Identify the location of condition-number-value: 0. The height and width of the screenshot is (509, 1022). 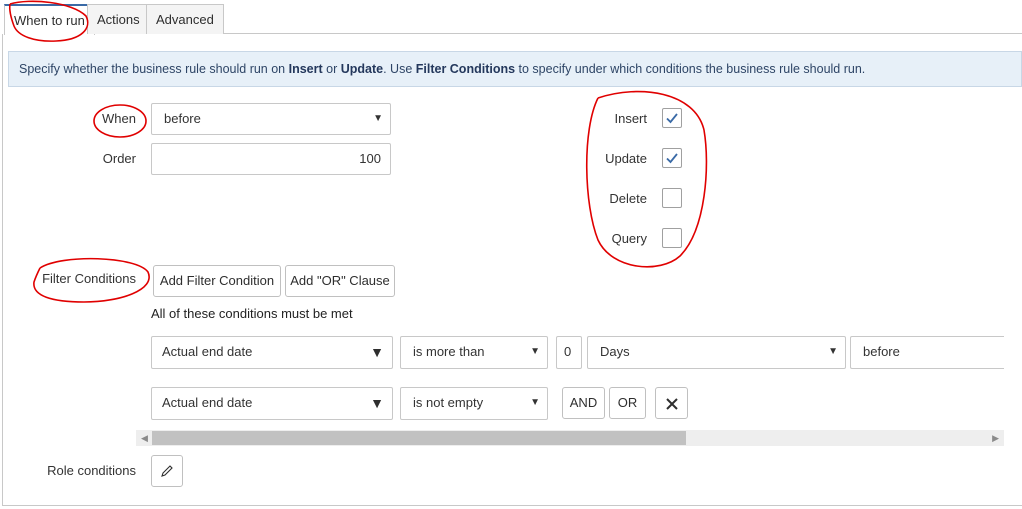
(568, 351).